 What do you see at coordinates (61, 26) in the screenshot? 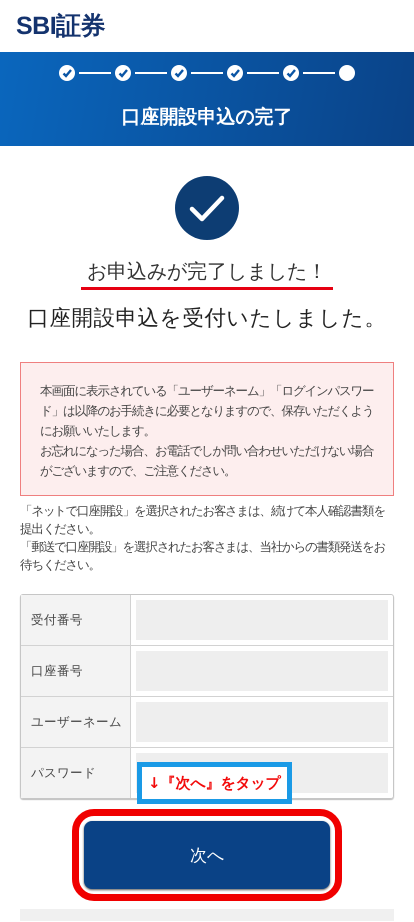
I see `logo: SBI証券` at bounding box center [61, 26].